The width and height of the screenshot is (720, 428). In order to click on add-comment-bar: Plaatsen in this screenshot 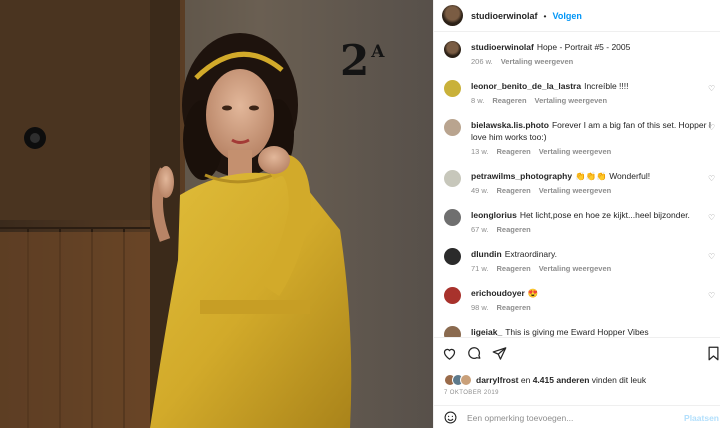, I will do `click(577, 416)`.